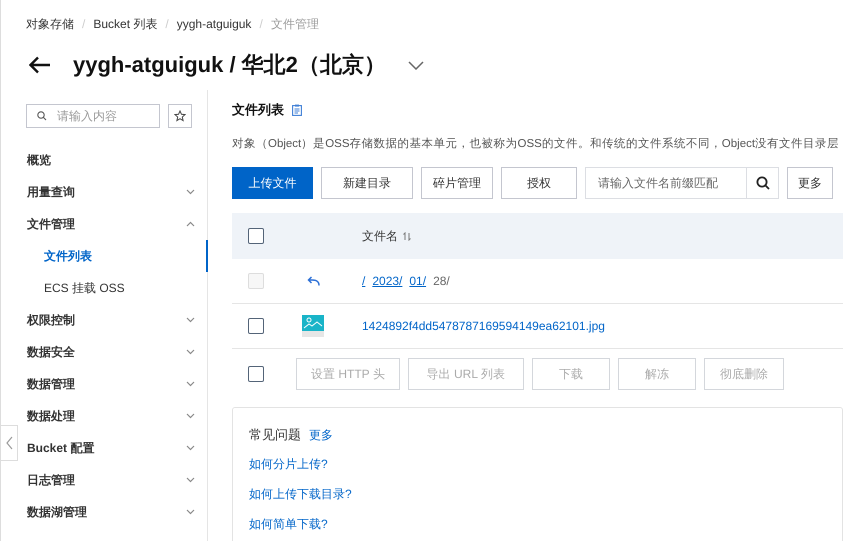 The width and height of the screenshot is (843, 541). I want to click on breadcrumb-current: 文件管理, so click(294, 24).